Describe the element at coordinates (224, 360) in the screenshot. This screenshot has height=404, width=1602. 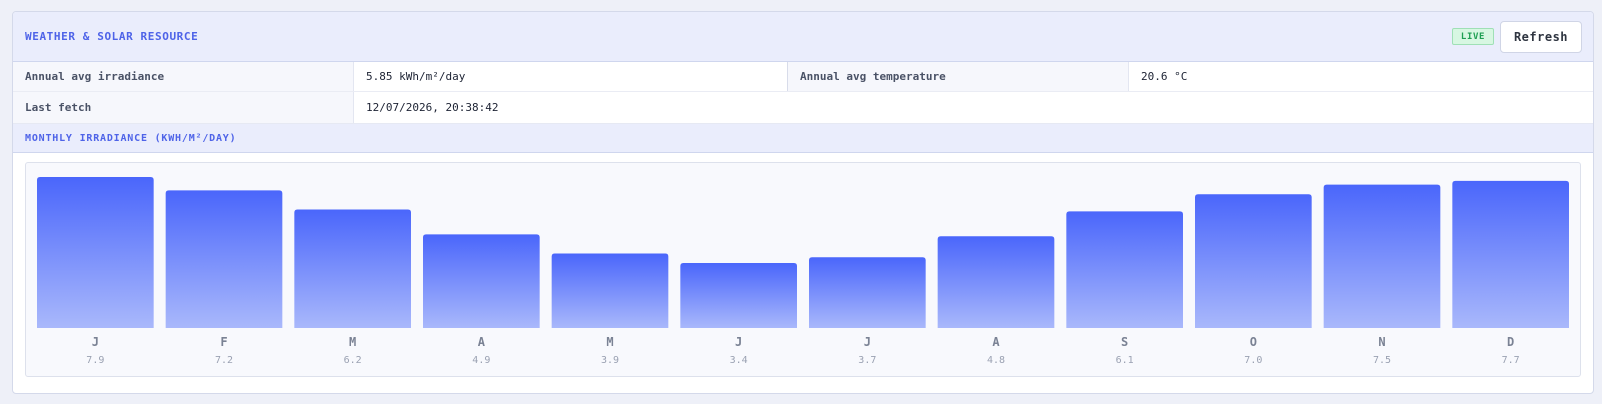
I see `bar-value-label: 7.2` at that location.